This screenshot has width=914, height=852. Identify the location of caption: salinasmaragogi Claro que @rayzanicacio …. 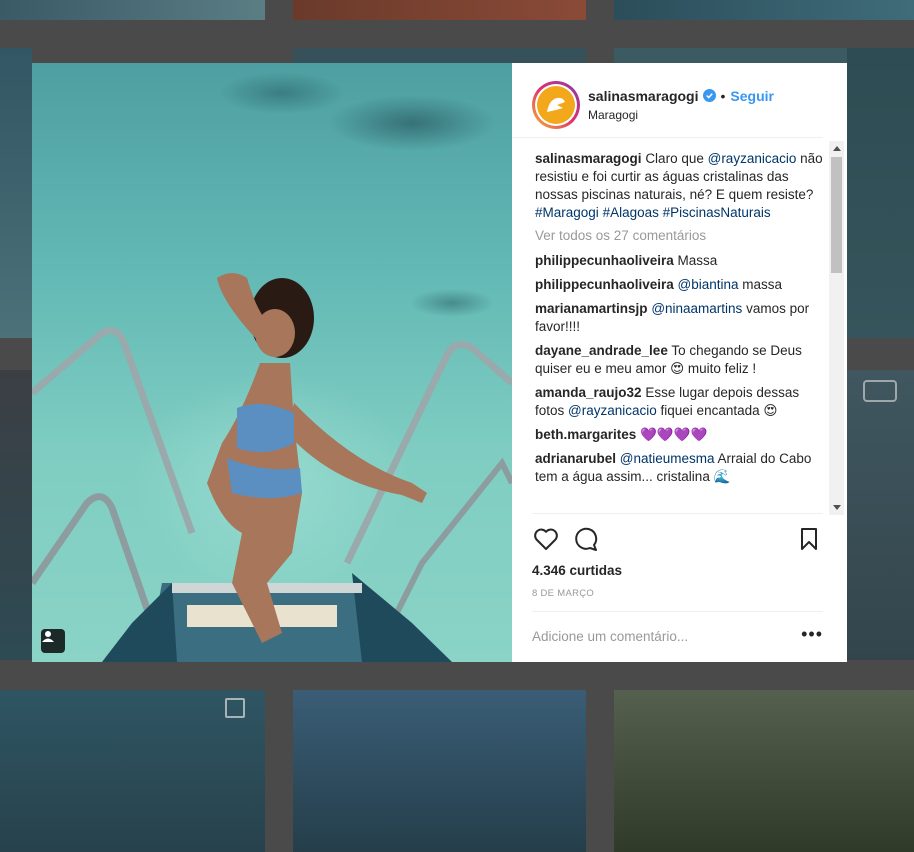
(681, 186).